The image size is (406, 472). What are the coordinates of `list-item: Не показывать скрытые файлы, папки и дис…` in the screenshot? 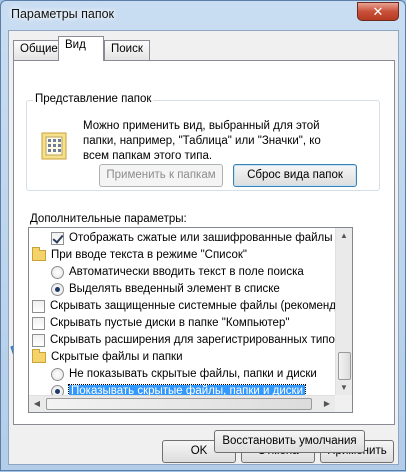 It's located at (201, 374).